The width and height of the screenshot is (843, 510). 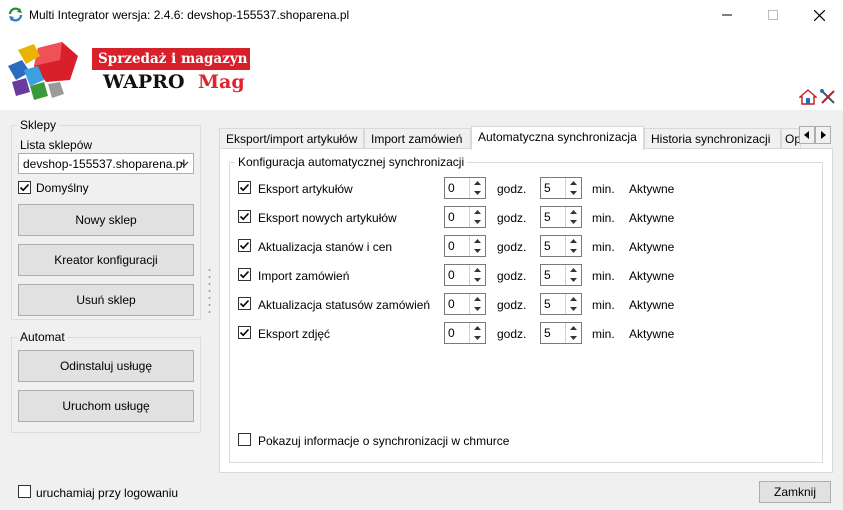 What do you see at coordinates (819, 15) in the screenshot?
I see `close-window-button` at bounding box center [819, 15].